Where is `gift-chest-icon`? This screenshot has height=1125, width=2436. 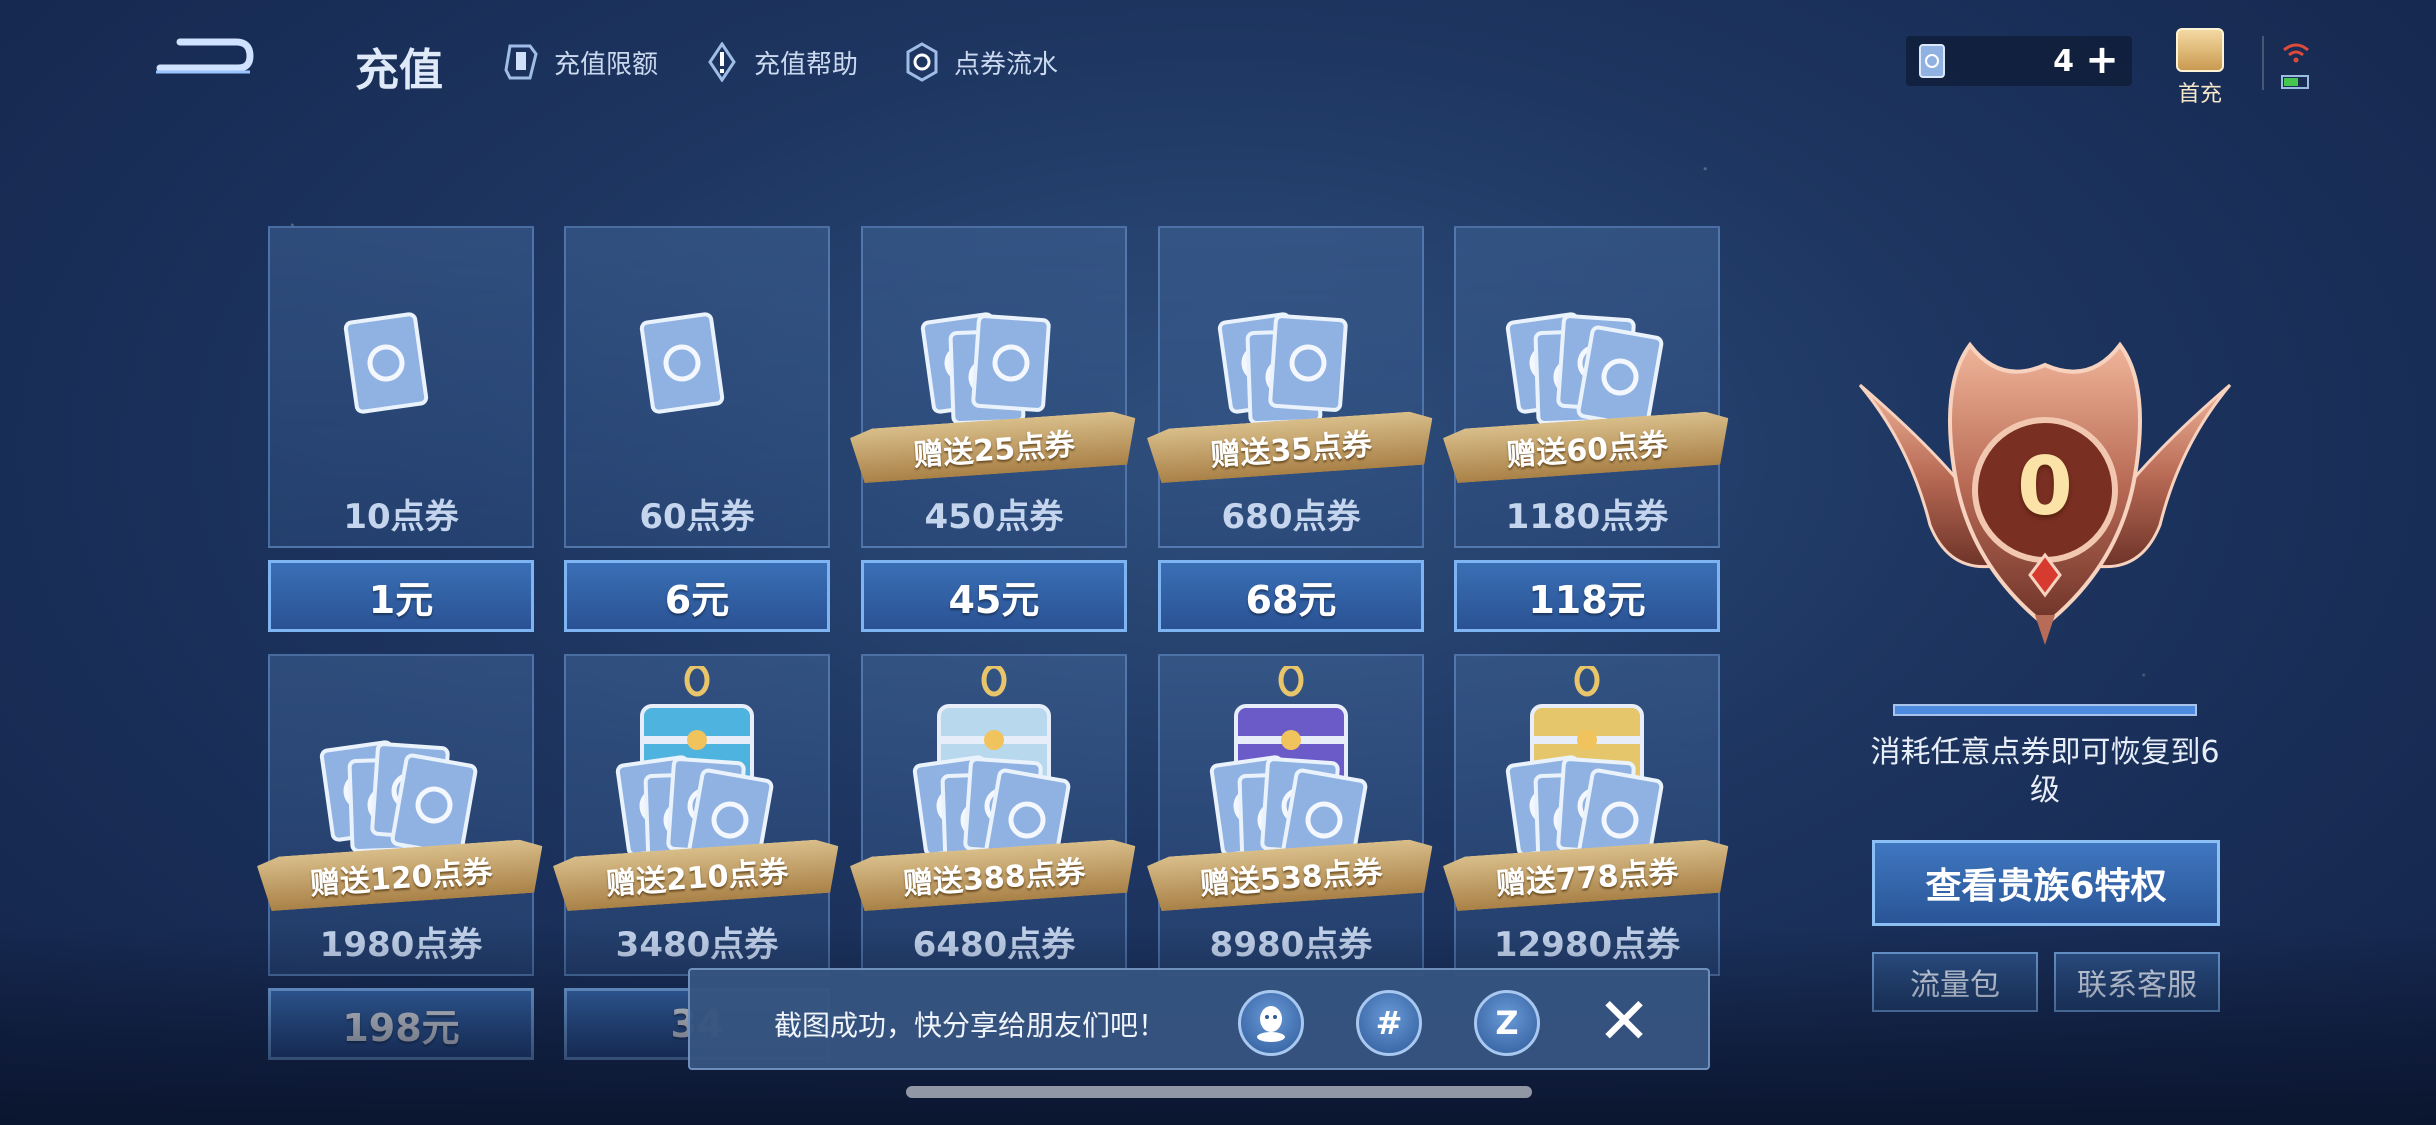
gift-chest-icon is located at coordinates (2200, 50).